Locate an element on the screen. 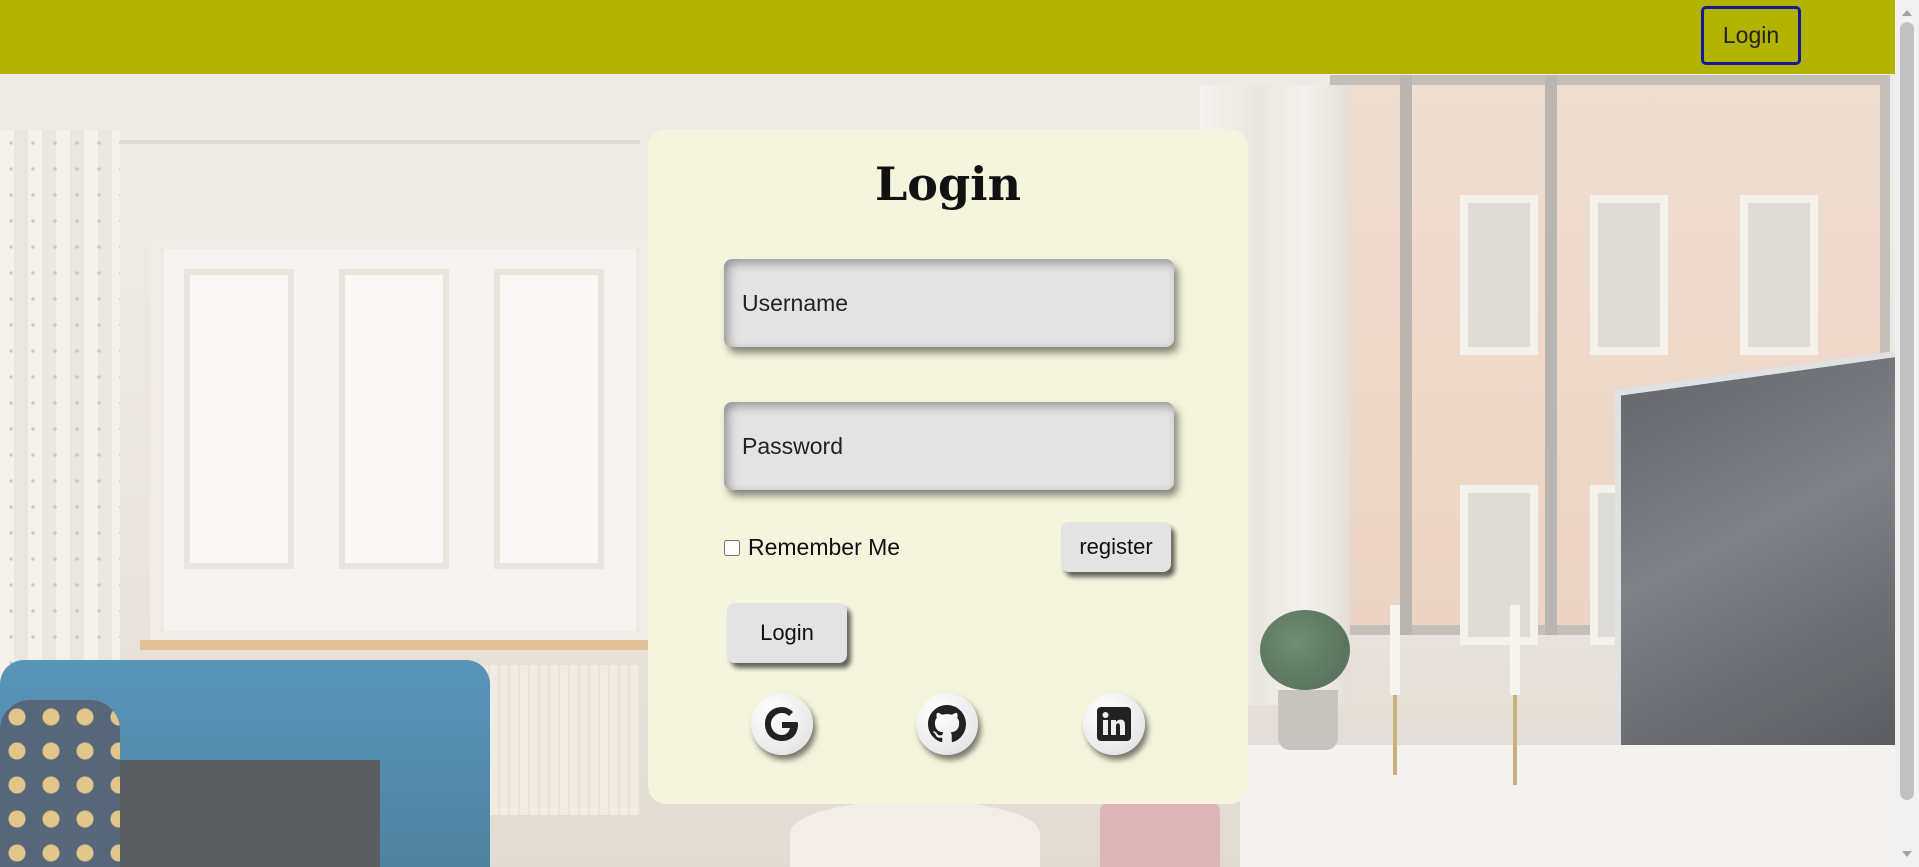 This screenshot has height=867, width=1919. scroll-up-arrow-icon is located at coordinates (1907, 13).